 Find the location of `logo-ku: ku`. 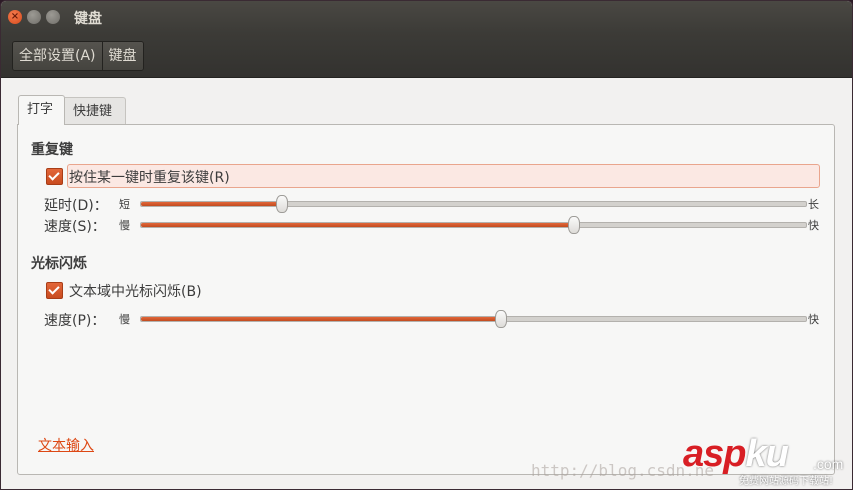

logo-ku: ku is located at coordinates (766, 454).